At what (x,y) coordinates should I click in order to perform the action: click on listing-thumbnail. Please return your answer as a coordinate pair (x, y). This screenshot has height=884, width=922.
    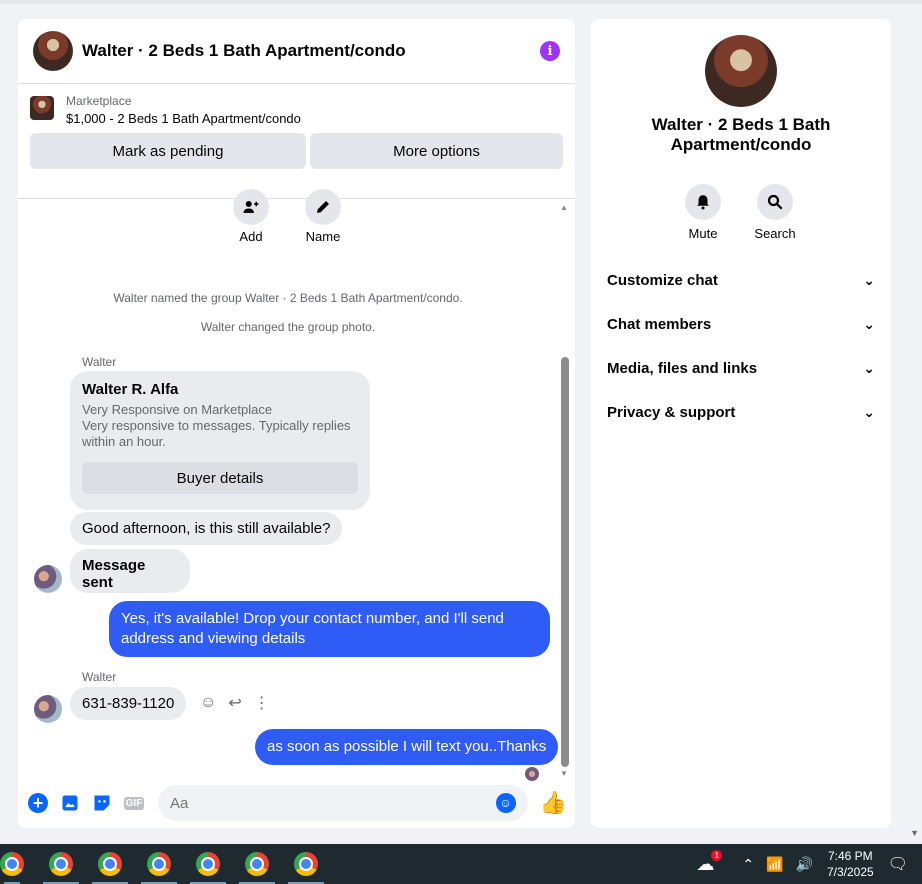
    Looking at the image, I should click on (42, 108).